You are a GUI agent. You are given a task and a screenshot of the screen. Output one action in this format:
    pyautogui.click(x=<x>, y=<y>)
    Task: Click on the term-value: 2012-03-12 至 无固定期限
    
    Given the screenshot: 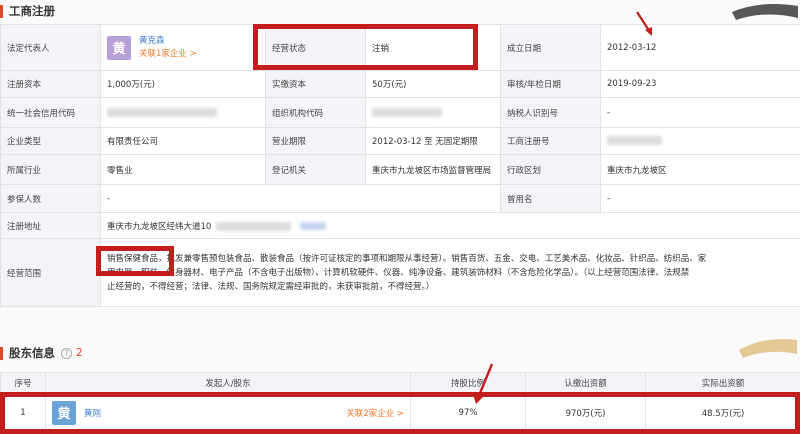 What is the action you would take?
    pyautogui.click(x=433, y=141)
    